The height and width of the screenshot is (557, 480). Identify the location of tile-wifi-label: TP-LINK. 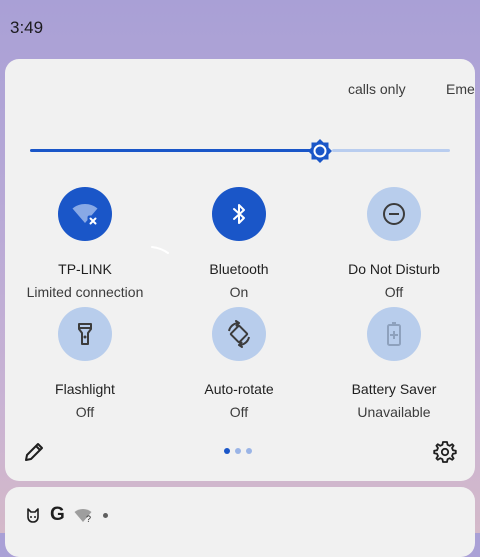
(85, 269).